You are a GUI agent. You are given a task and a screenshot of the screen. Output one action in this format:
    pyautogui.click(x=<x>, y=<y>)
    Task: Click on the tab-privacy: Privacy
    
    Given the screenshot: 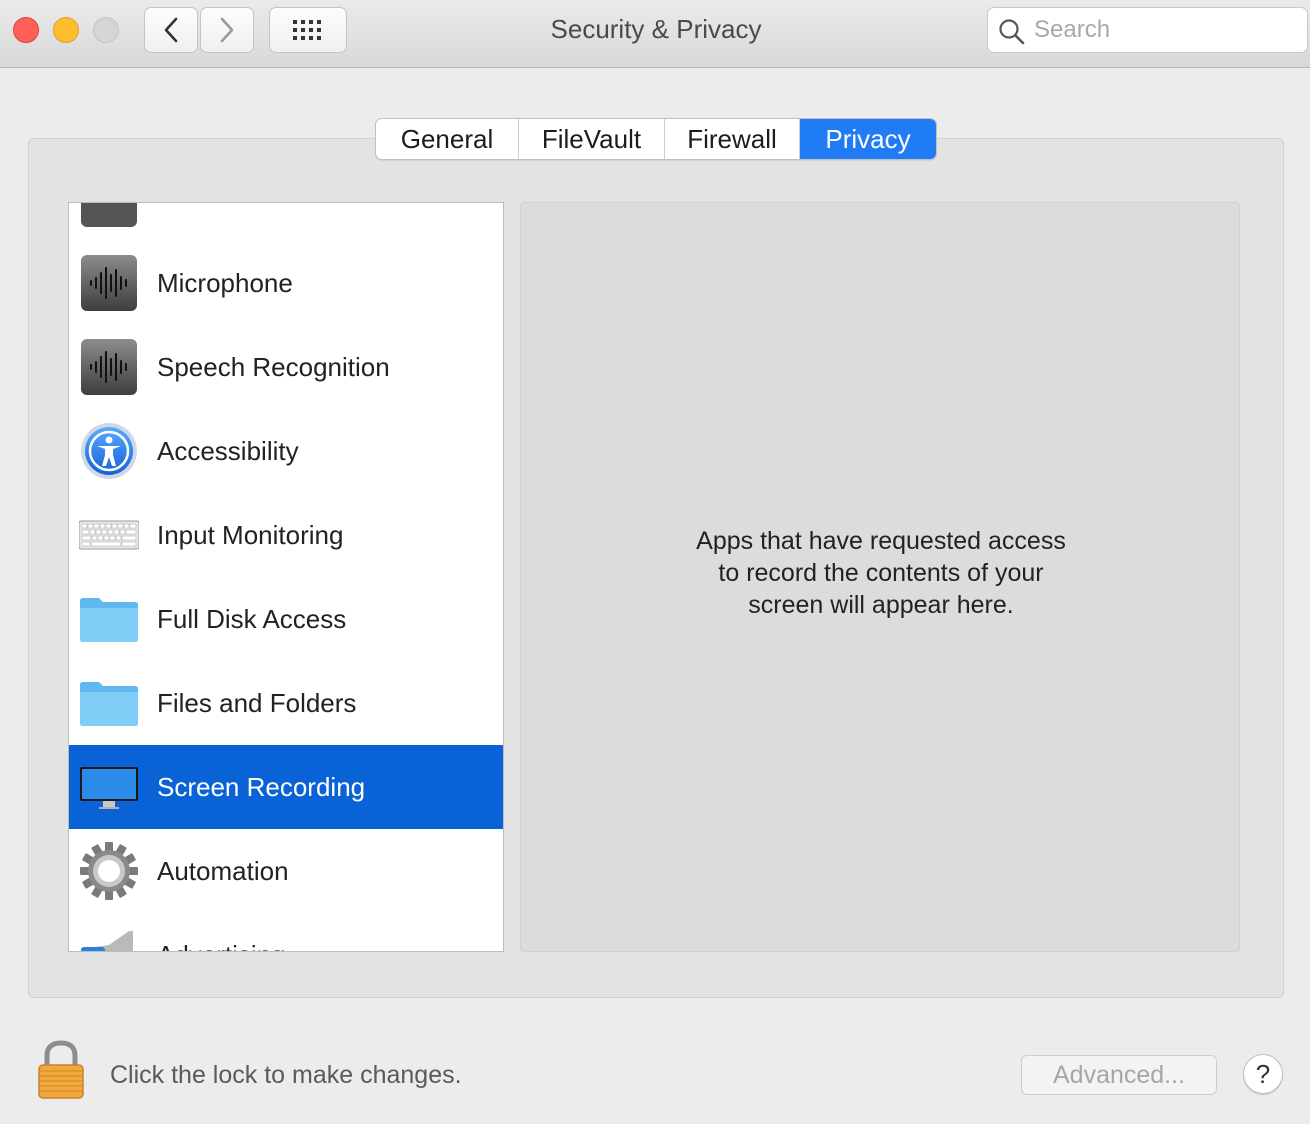 What is the action you would take?
    pyautogui.click(x=868, y=139)
    